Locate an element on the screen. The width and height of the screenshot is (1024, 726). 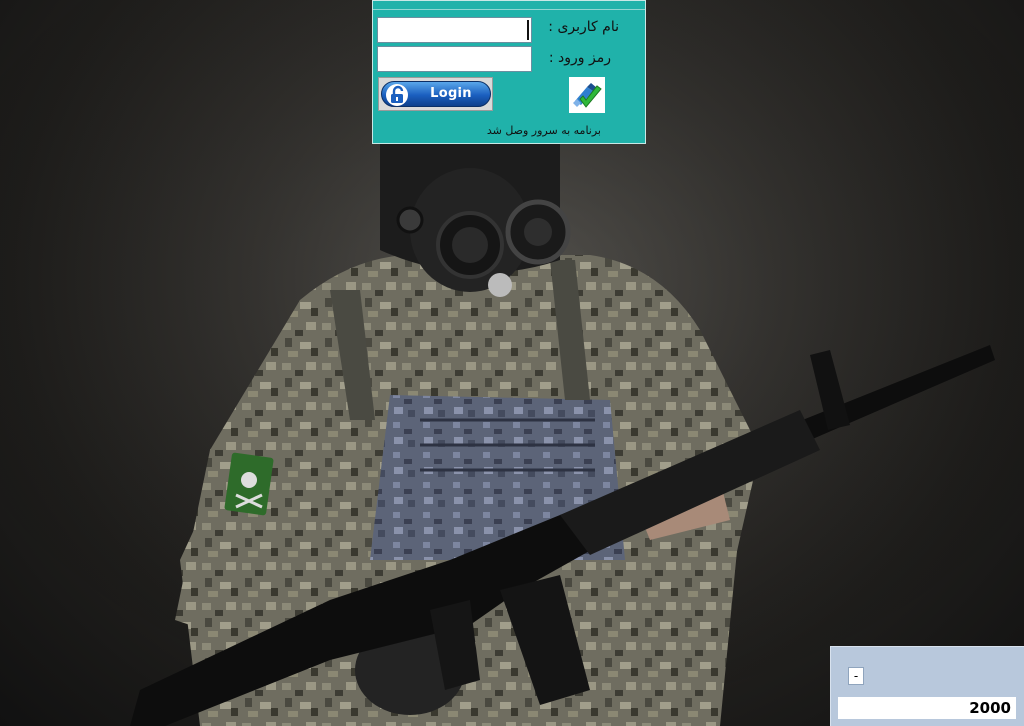
panel-top-divider is located at coordinates (509, 9).